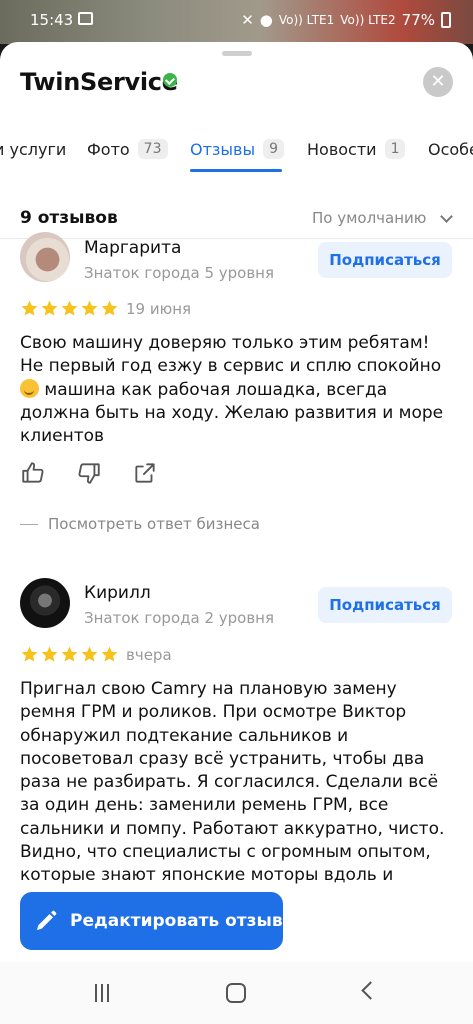 The image size is (473, 1024). What do you see at coordinates (266, 20) in the screenshot?
I see `location-icon: ●` at bounding box center [266, 20].